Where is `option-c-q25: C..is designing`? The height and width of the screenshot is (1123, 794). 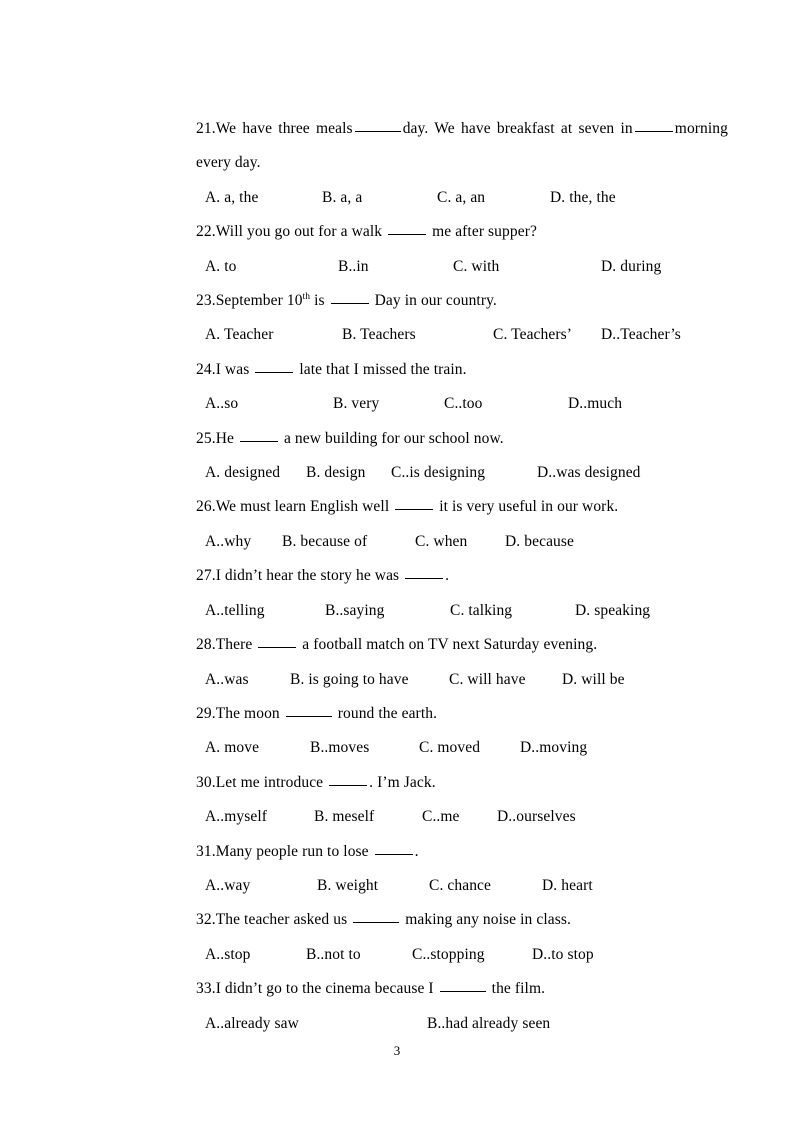
option-c-q25: C..is designing is located at coordinates (464, 473).